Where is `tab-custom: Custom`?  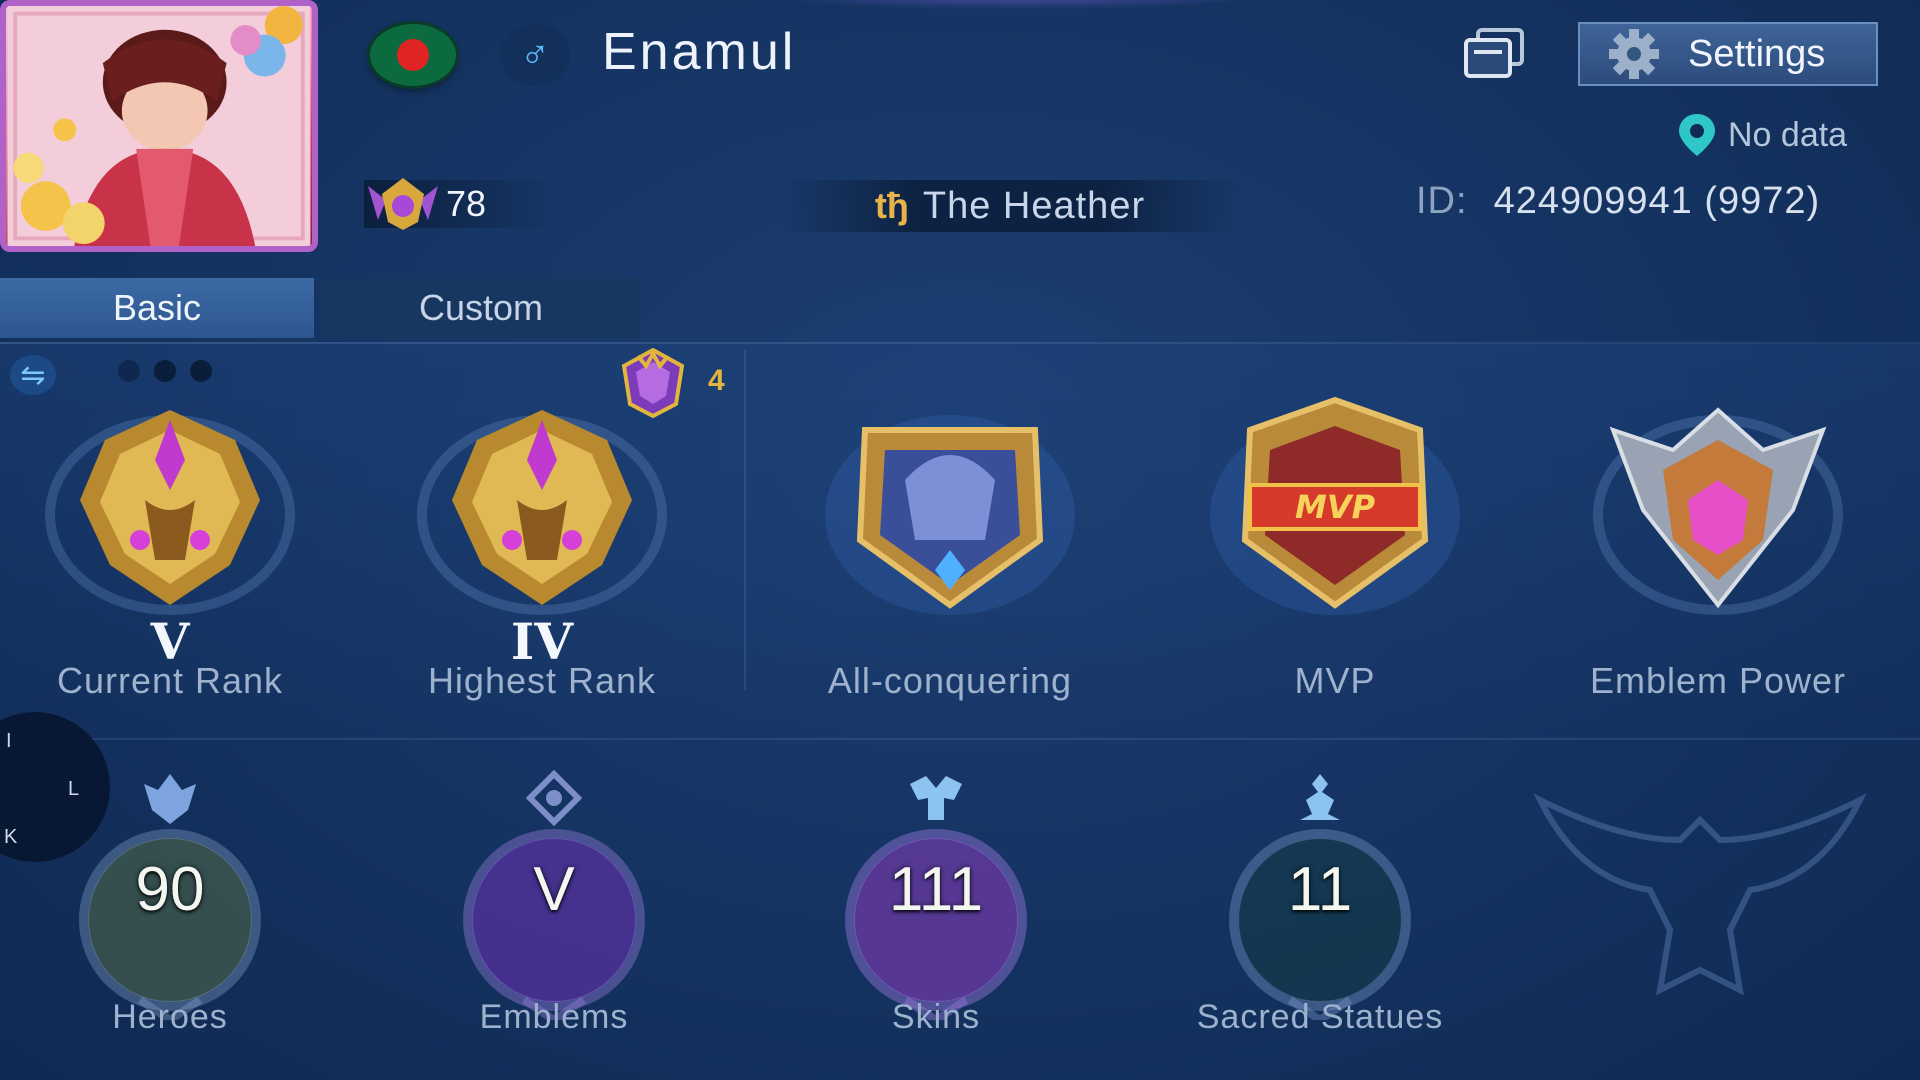 tab-custom: Custom is located at coordinates (481, 308).